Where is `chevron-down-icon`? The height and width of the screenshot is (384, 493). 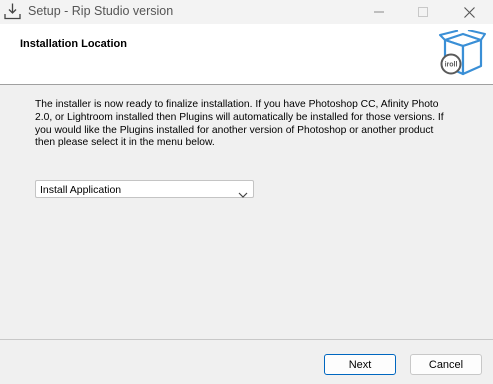 chevron-down-icon is located at coordinates (243, 195).